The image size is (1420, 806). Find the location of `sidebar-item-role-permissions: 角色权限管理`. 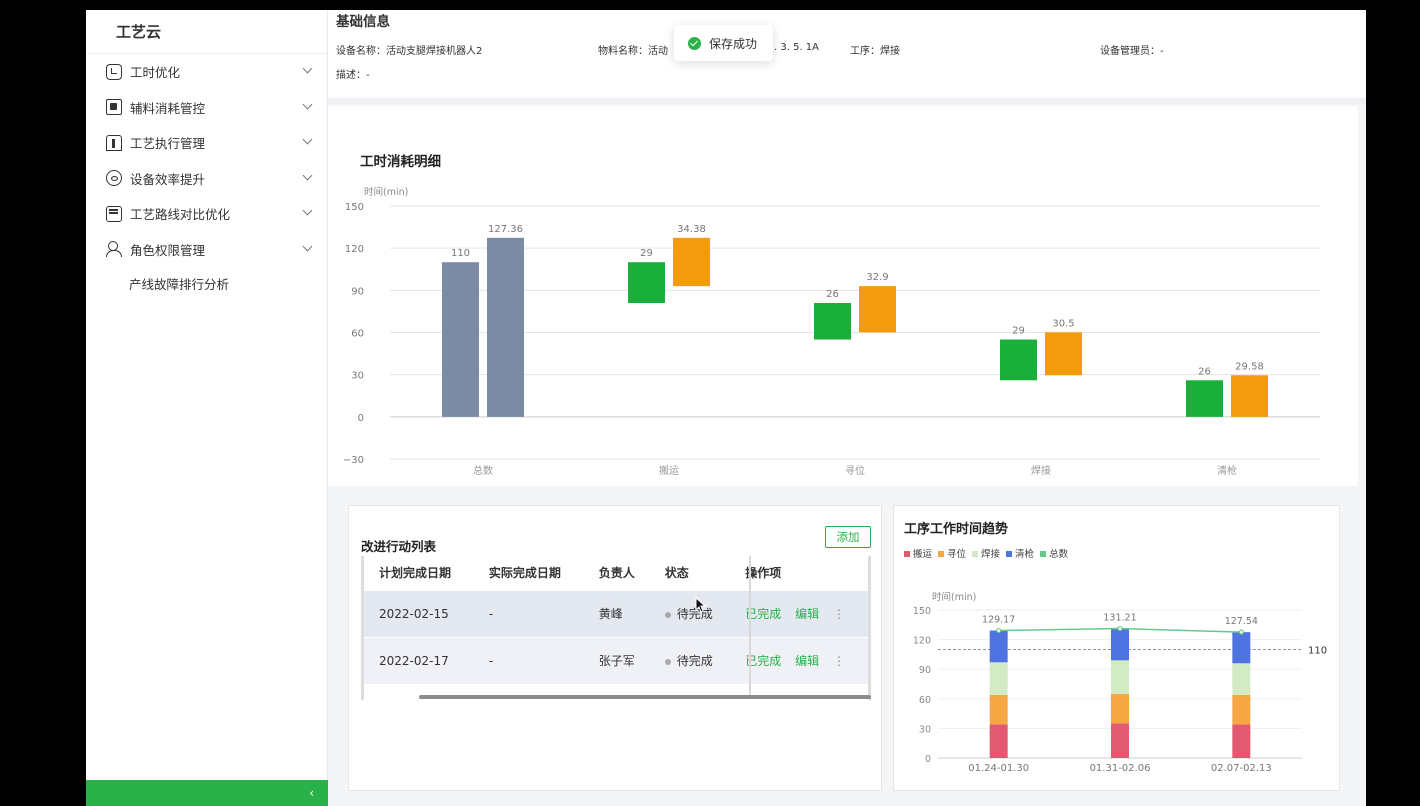

sidebar-item-role-permissions: 角色权限管理 is located at coordinates (206, 250).